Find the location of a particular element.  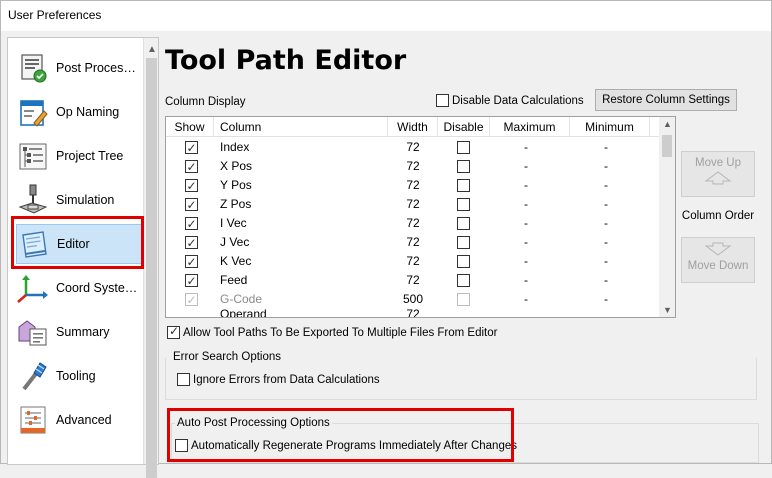

table-row: X Pos 72 - - is located at coordinates (413, 167).